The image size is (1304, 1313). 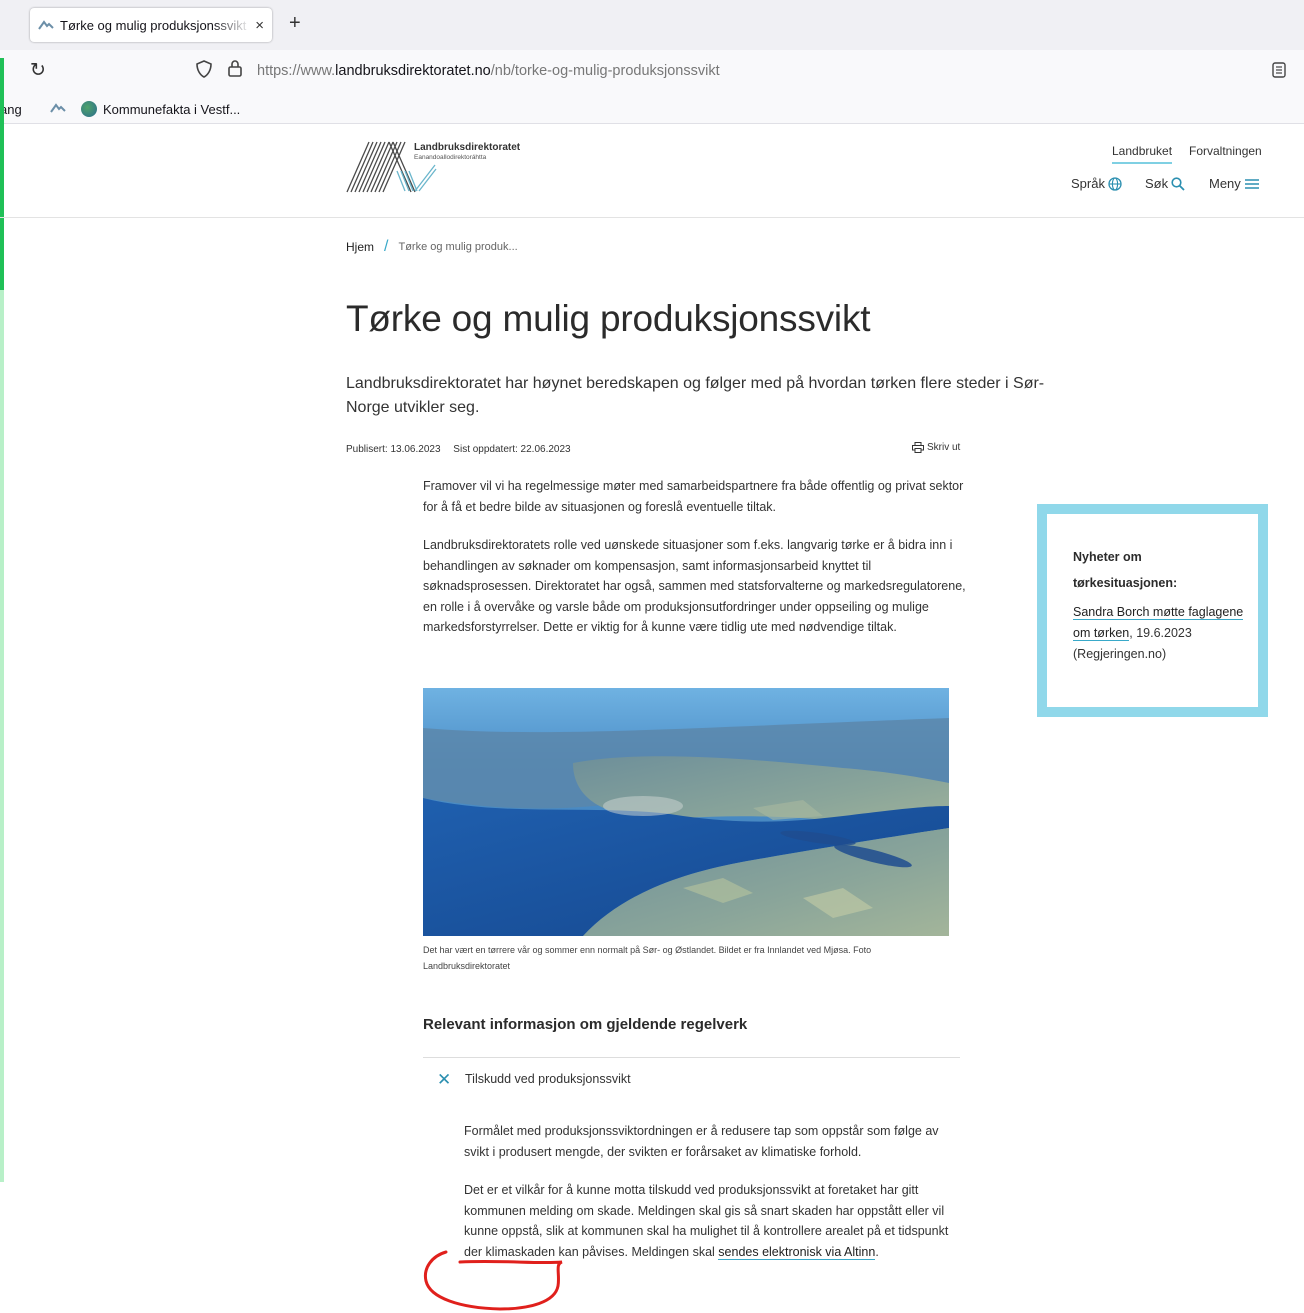 What do you see at coordinates (1125, 570) in the screenshot?
I see `news-heading: Nyheter om tørkesituasjonen:` at bounding box center [1125, 570].